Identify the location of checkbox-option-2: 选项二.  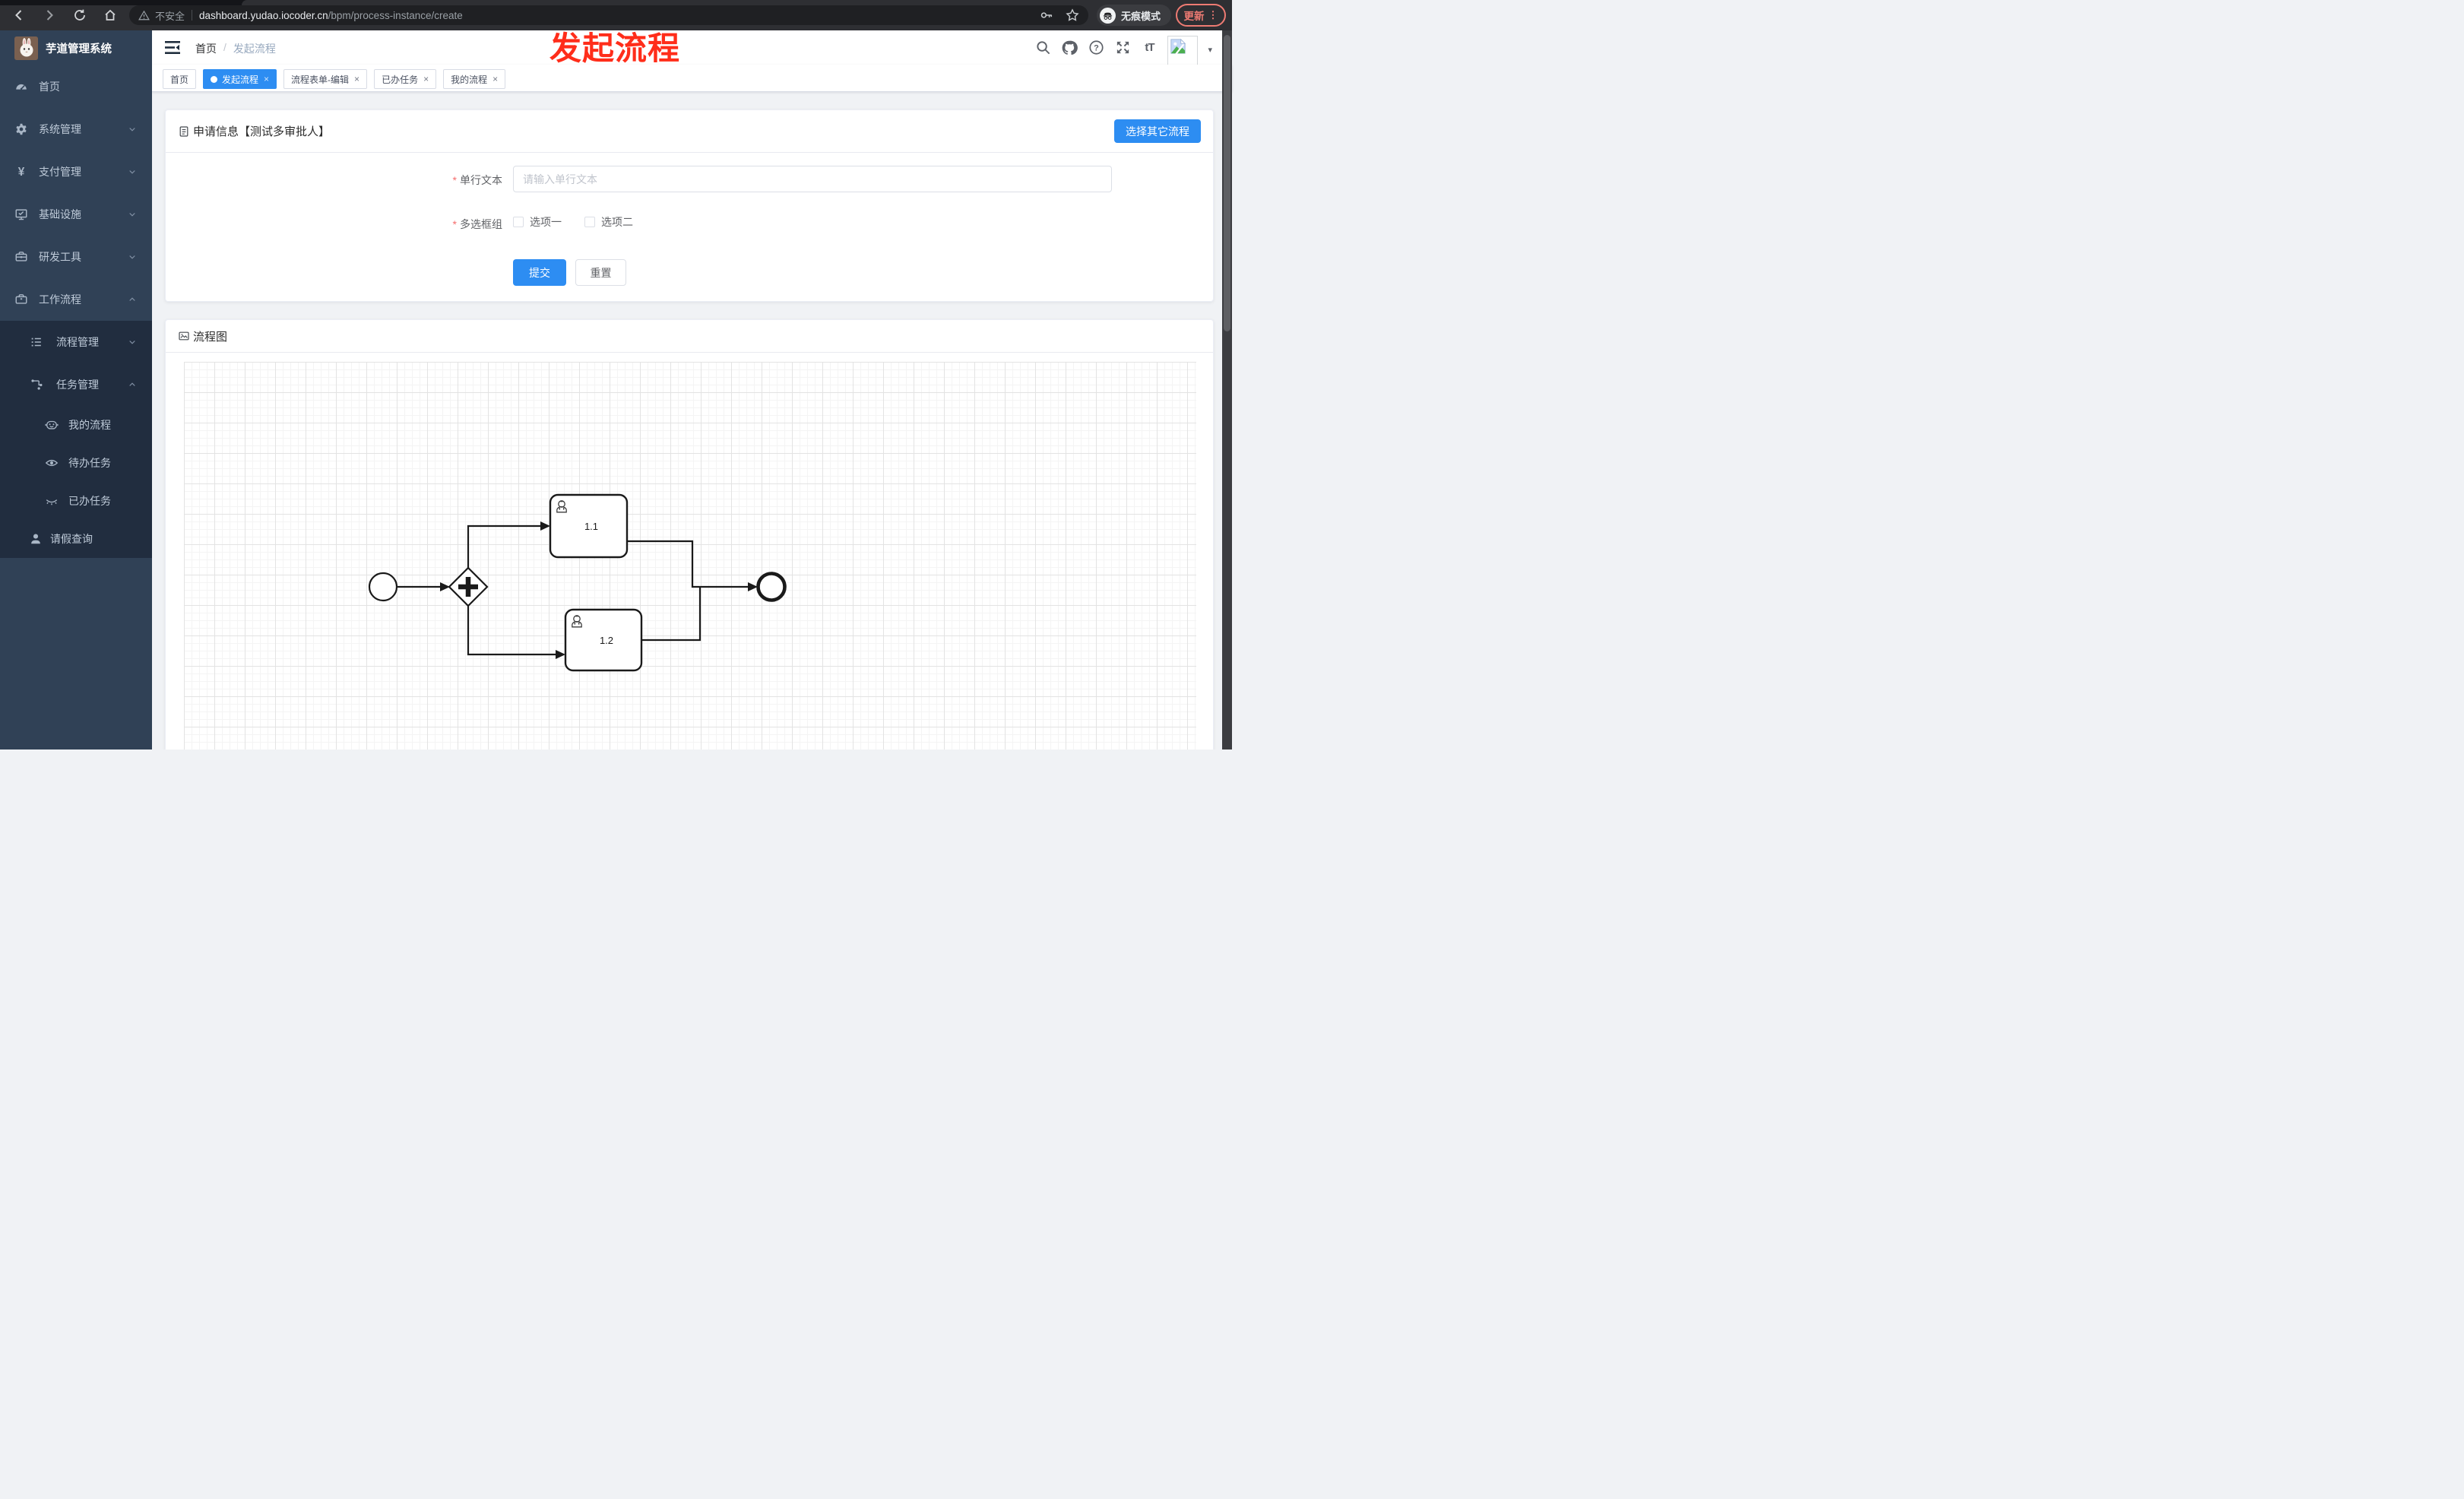
(608, 222).